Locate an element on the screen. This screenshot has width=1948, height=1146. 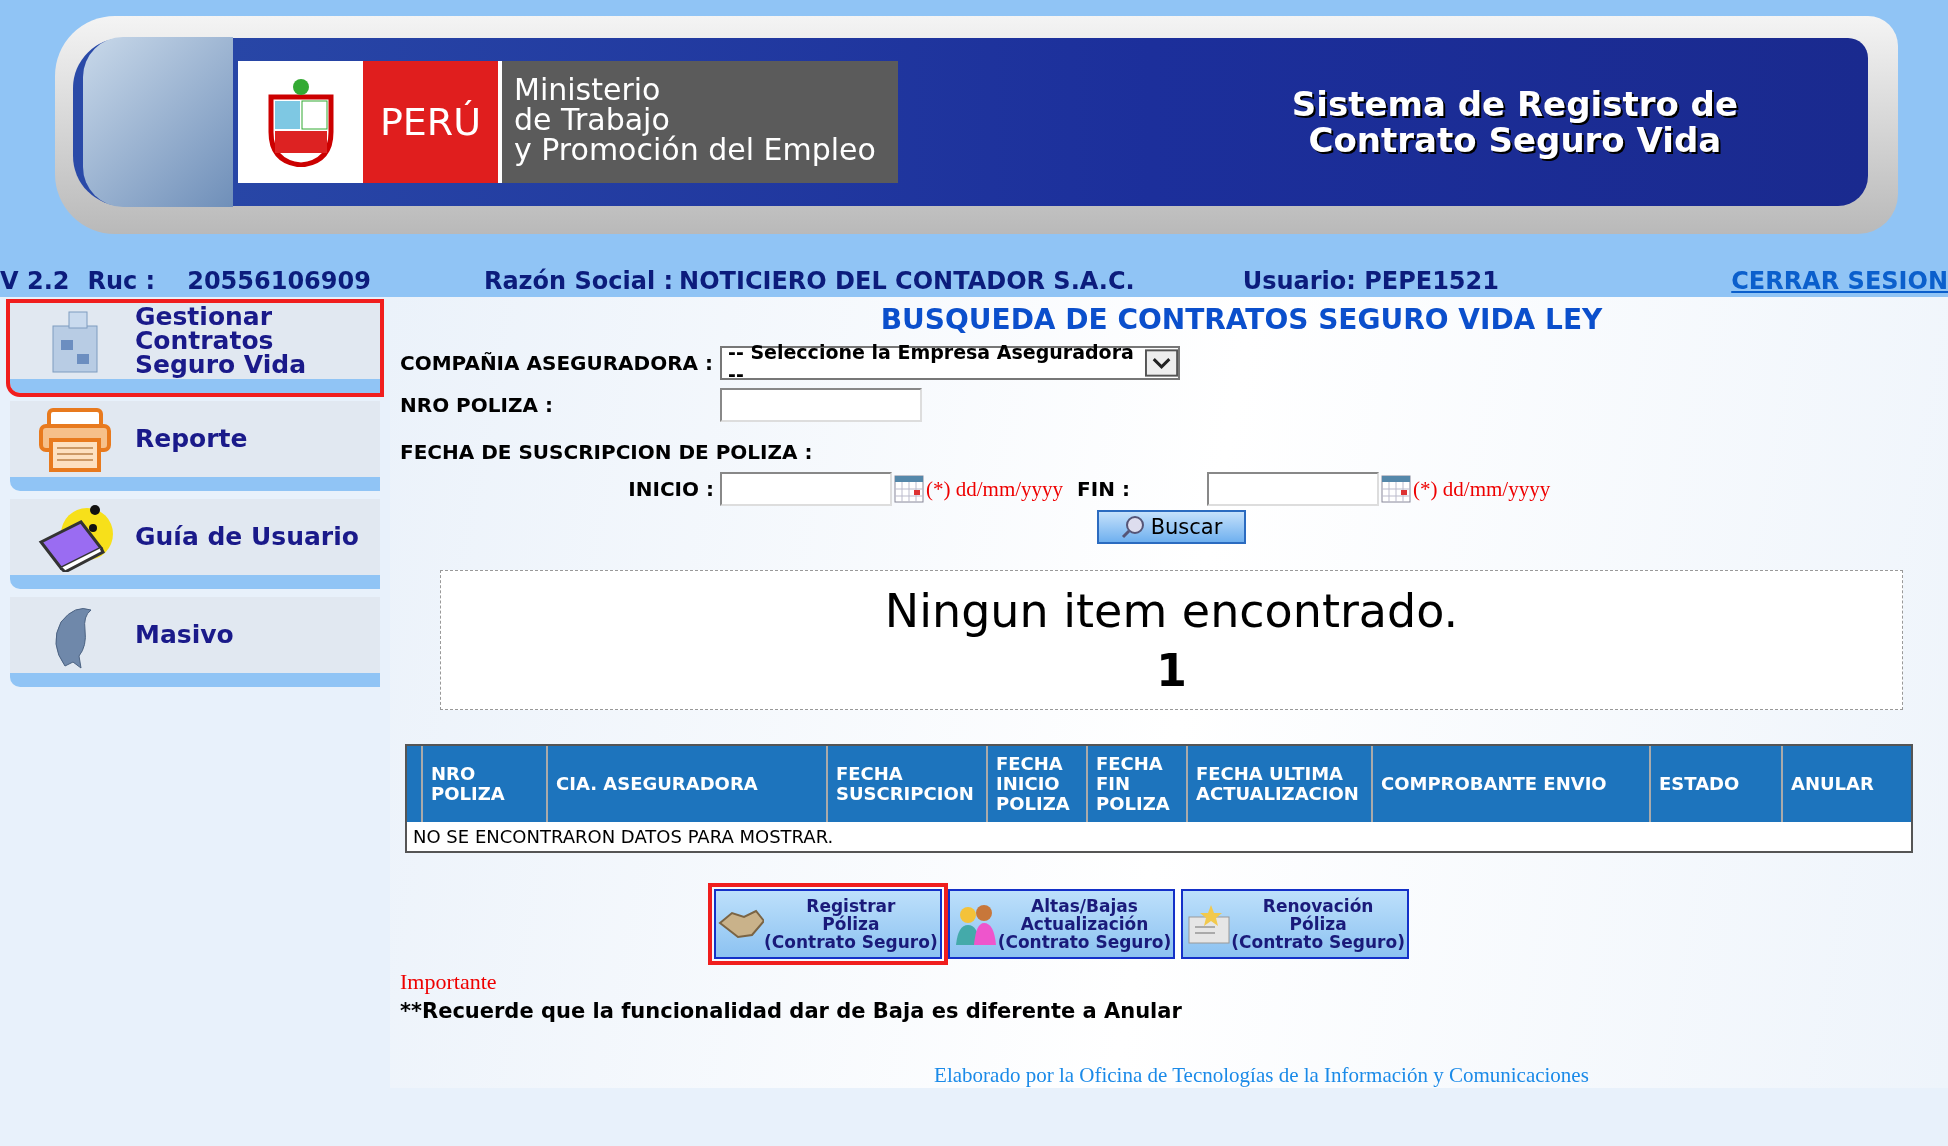
user-label: Usuario: PEPE1521 is located at coordinates (1370, 281).